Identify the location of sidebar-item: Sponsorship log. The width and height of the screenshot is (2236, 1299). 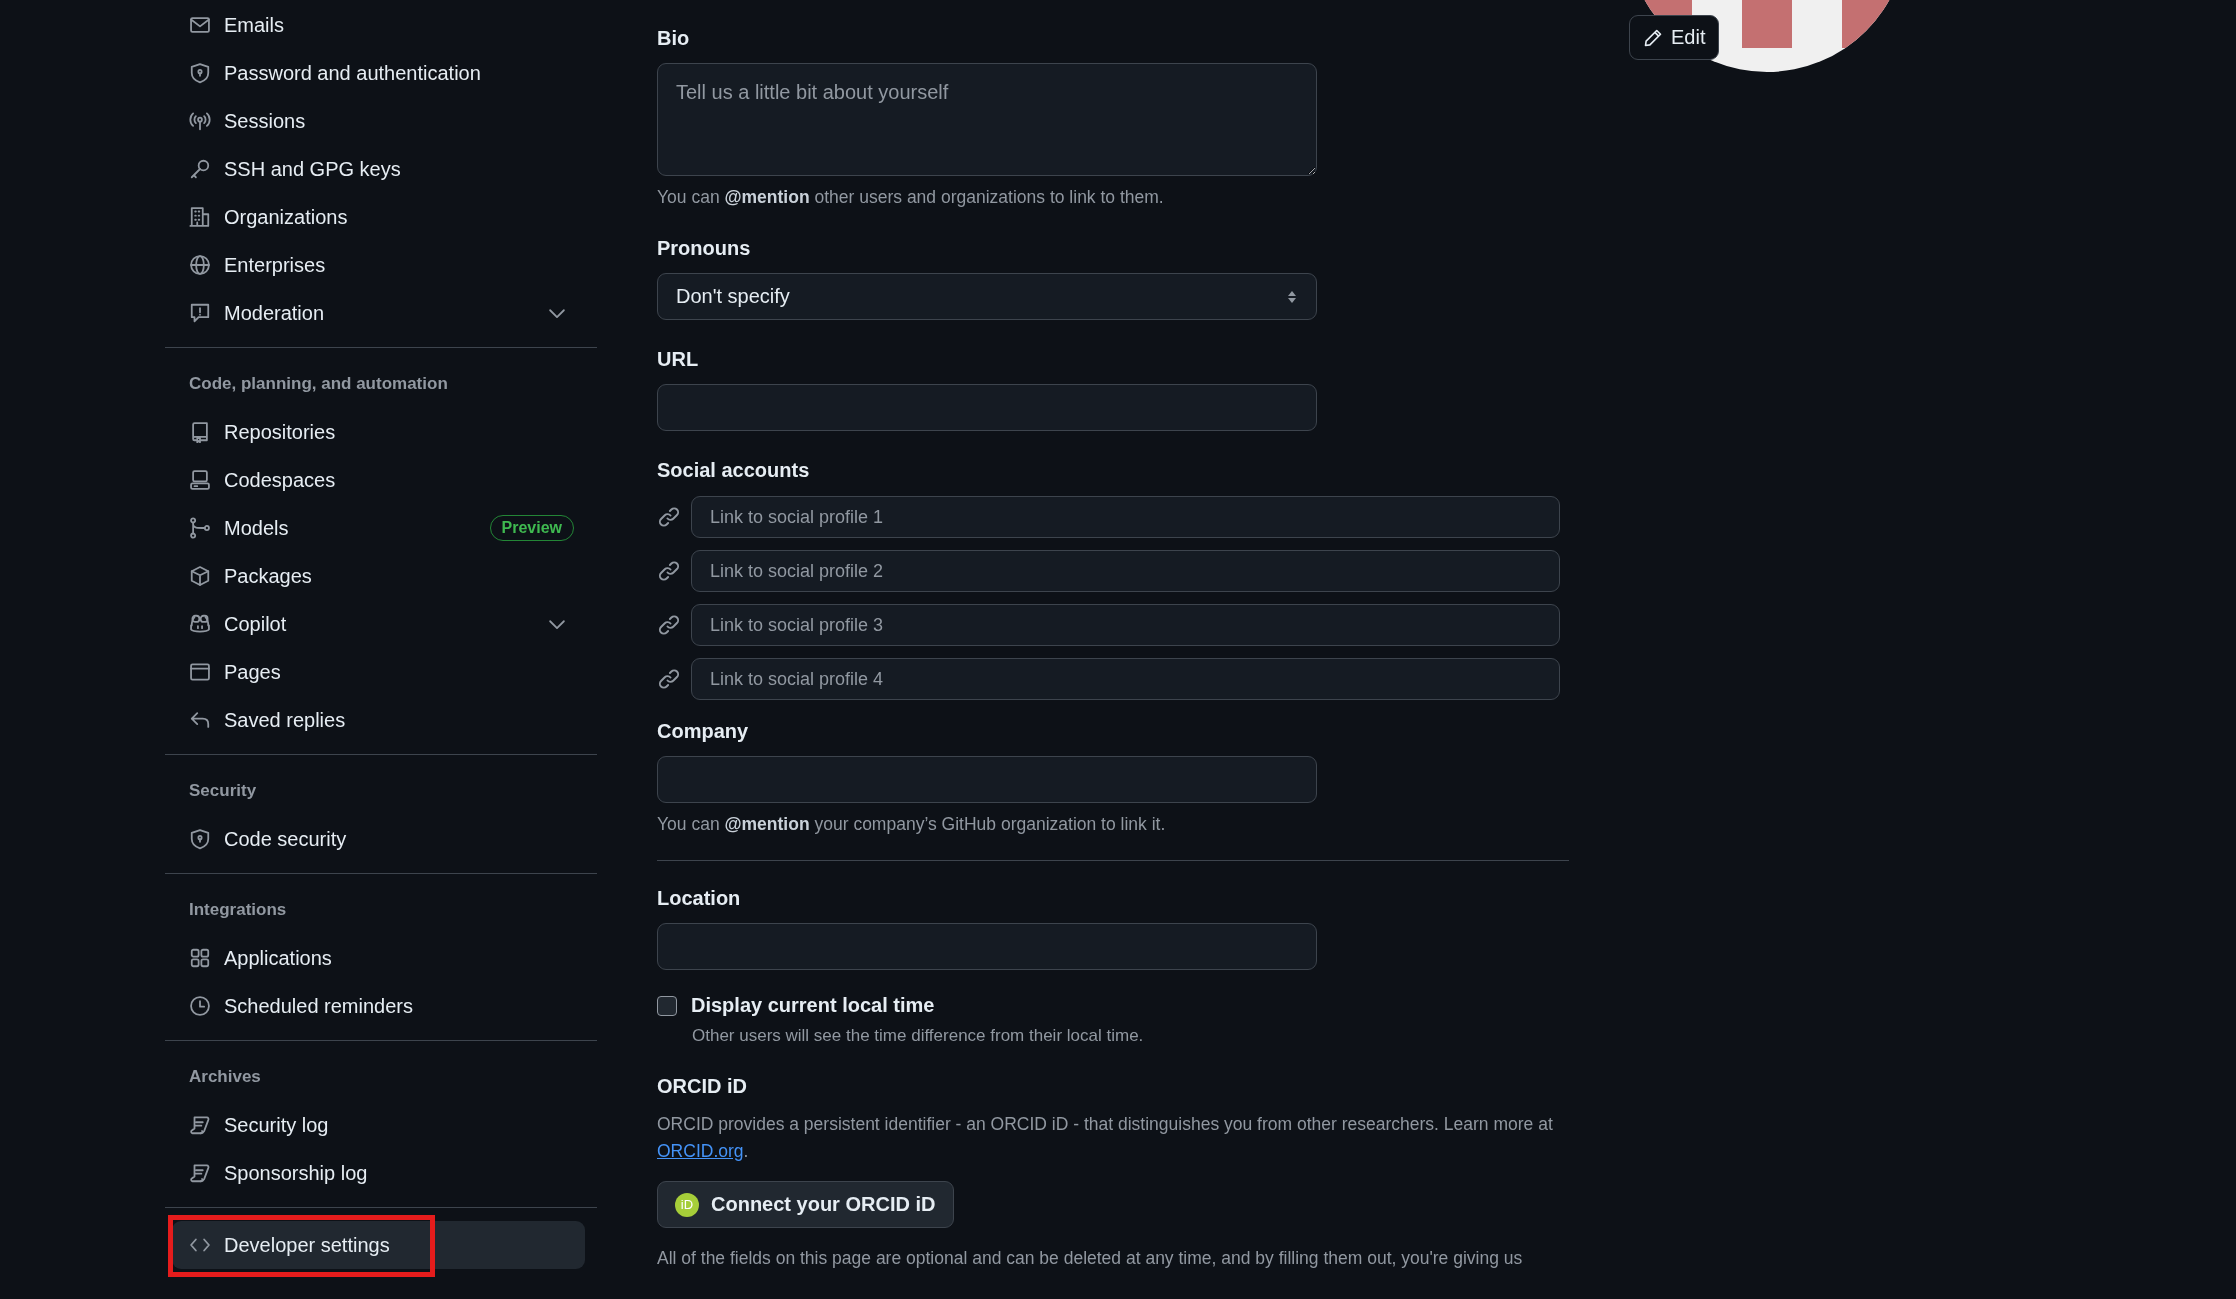
(378, 1173).